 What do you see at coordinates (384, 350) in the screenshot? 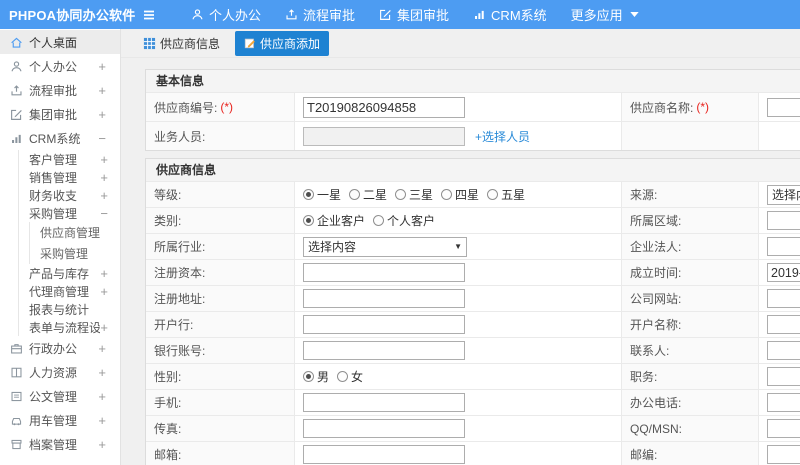
I see `bank-account-input` at bounding box center [384, 350].